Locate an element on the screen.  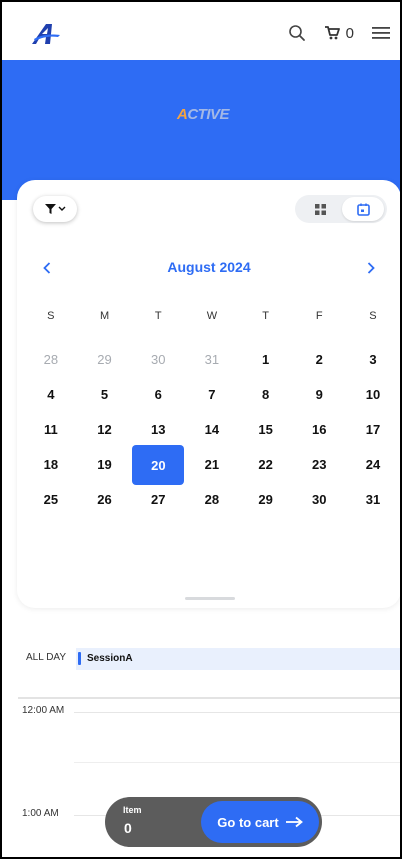
day-number: 28 is located at coordinates (51, 359).